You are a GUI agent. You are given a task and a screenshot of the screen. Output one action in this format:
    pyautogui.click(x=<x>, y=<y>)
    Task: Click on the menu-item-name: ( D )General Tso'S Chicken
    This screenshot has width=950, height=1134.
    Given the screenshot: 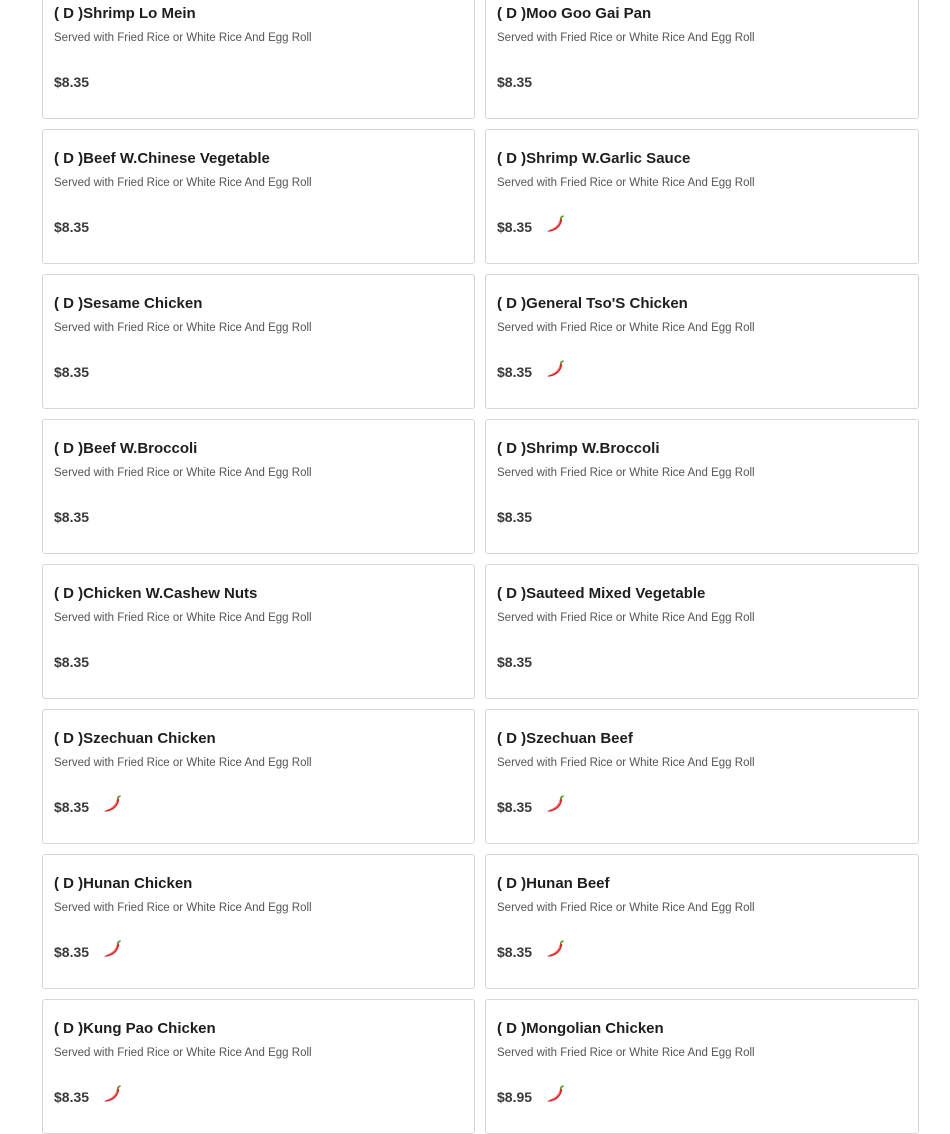 What is the action you would take?
    pyautogui.click(x=592, y=303)
    